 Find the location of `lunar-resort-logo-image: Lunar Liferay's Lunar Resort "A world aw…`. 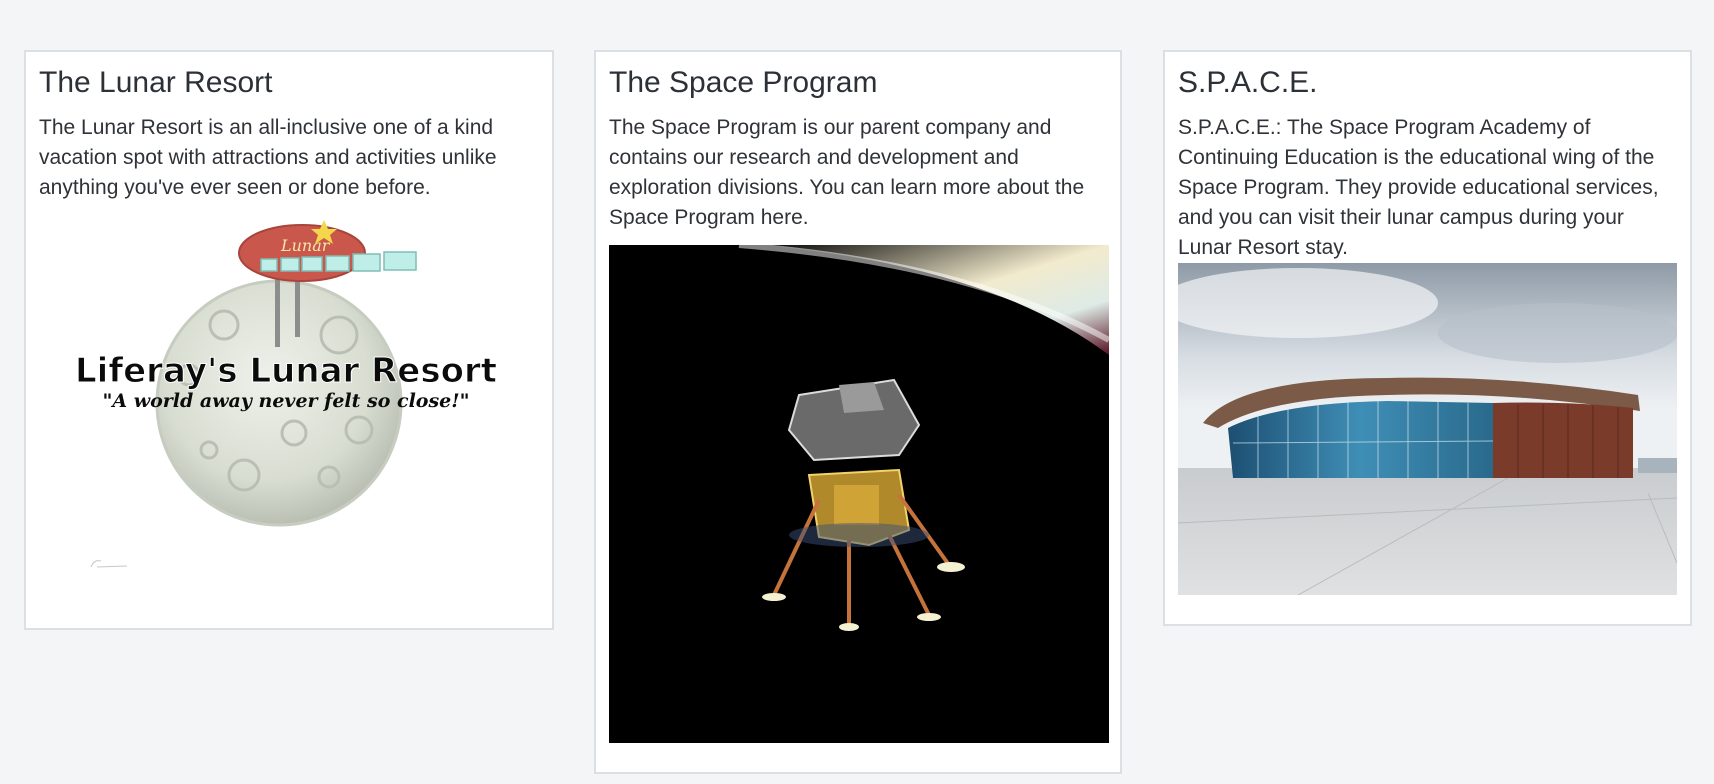

lunar-resort-logo-image: Lunar Liferay's Lunar Resort "A world aw… is located at coordinates (289, 412).